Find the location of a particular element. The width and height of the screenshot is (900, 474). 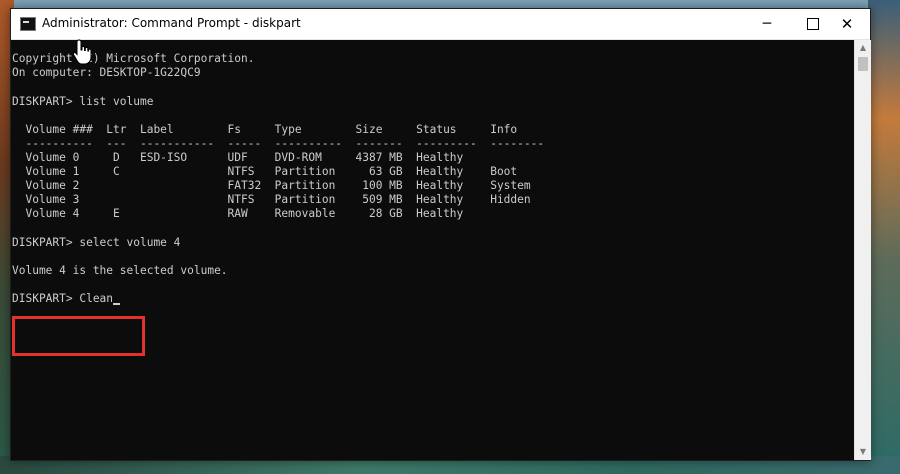

console-line: Volume 4 E RAW Removable 28 GB Healthy is located at coordinates (238, 213).